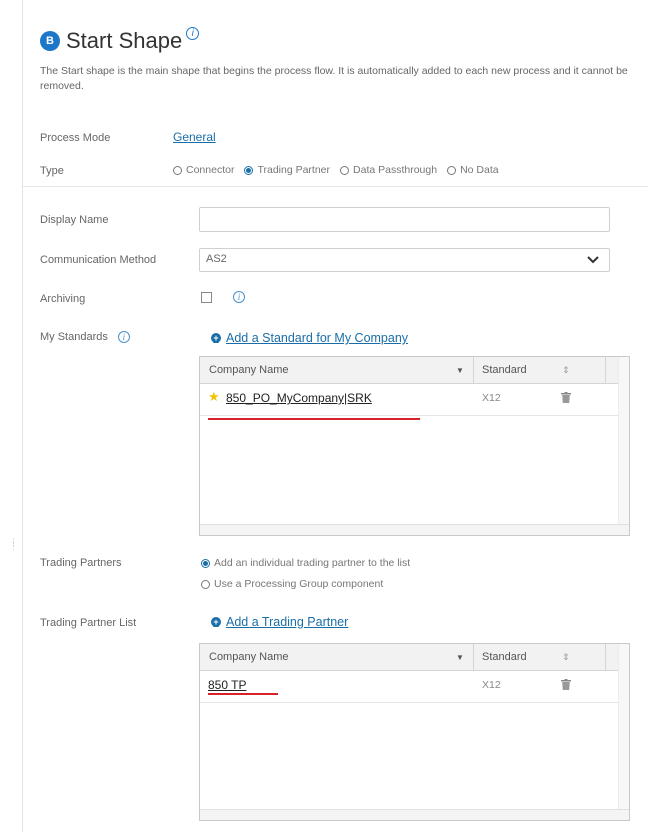 This screenshot has width=648, height=832. I want to click on type-option-no-data: No Data, so click(473, 170).